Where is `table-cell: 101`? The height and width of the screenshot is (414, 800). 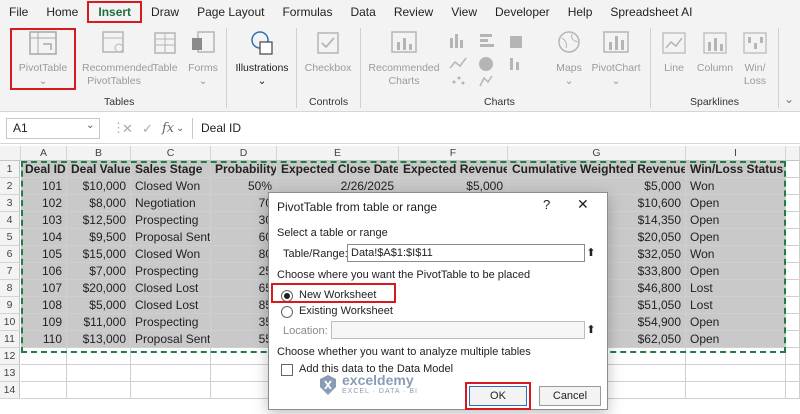
table-cell: 101 is located at coordinates (44, 186).